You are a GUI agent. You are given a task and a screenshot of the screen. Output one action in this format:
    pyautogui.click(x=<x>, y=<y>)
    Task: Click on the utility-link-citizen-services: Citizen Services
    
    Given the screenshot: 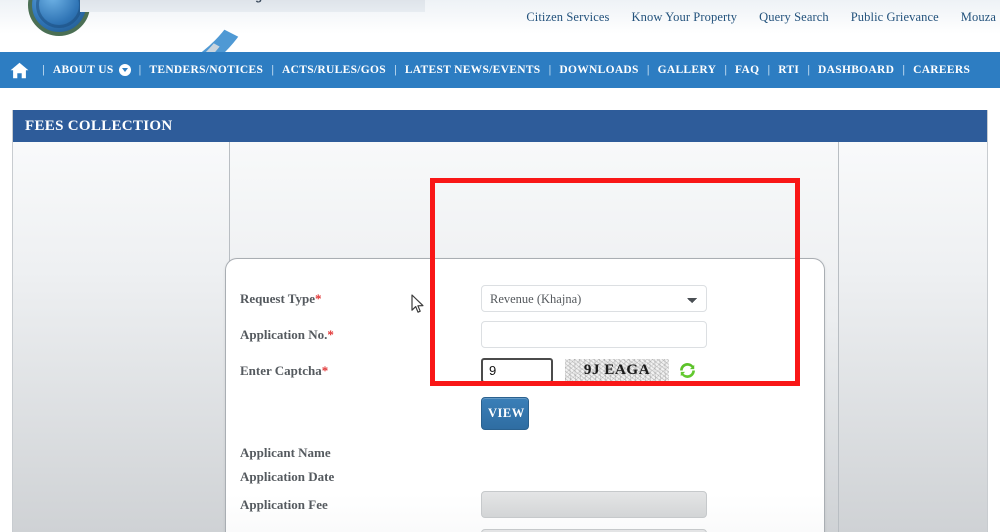 What is the action you would take?
    pyautogui.click(x=567, y=17)
    